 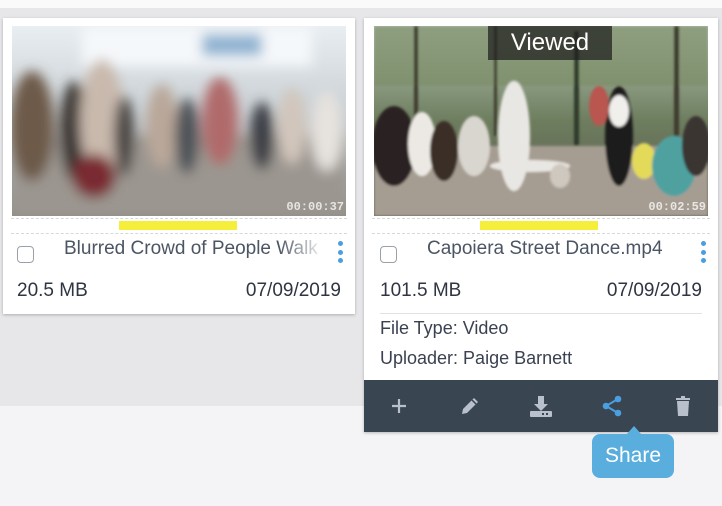 I want to click on delete-button, so click(x=683, y=406).